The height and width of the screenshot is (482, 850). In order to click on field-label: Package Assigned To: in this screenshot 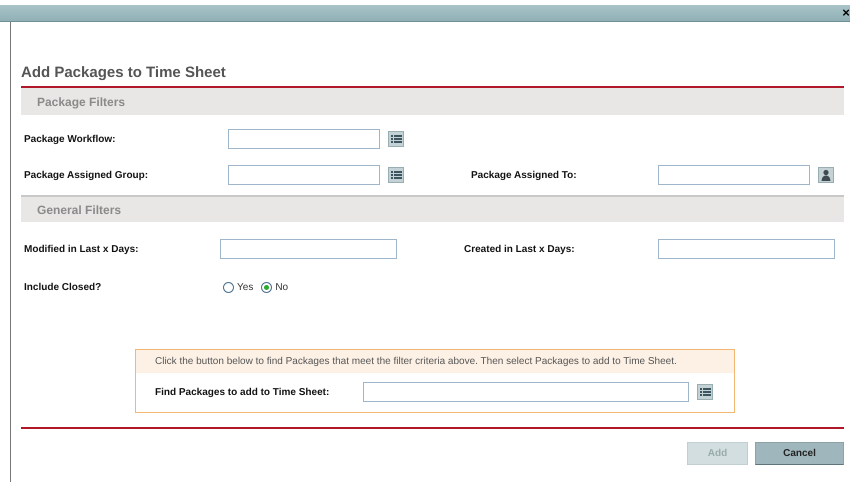, I will do `click(524, 175)`.